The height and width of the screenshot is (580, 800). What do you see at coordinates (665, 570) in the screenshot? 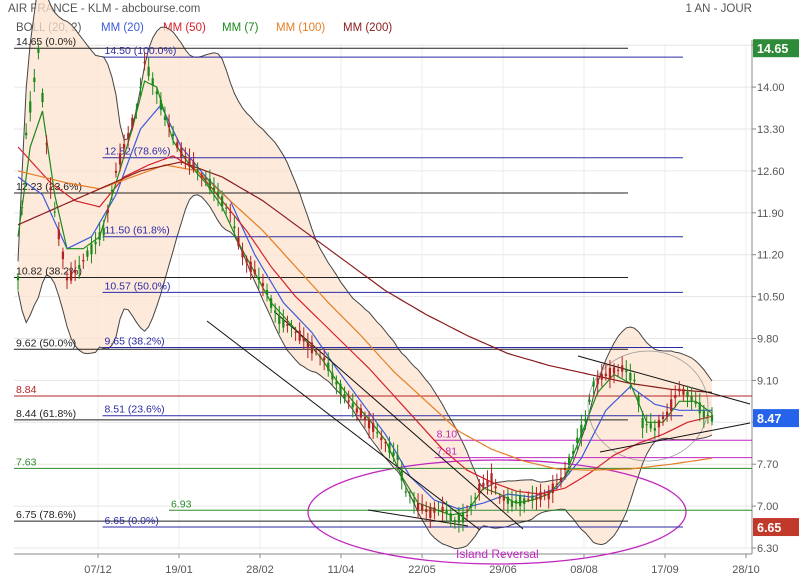
I see `x-tick-label: 17/09` at bounding box center [665, 570].